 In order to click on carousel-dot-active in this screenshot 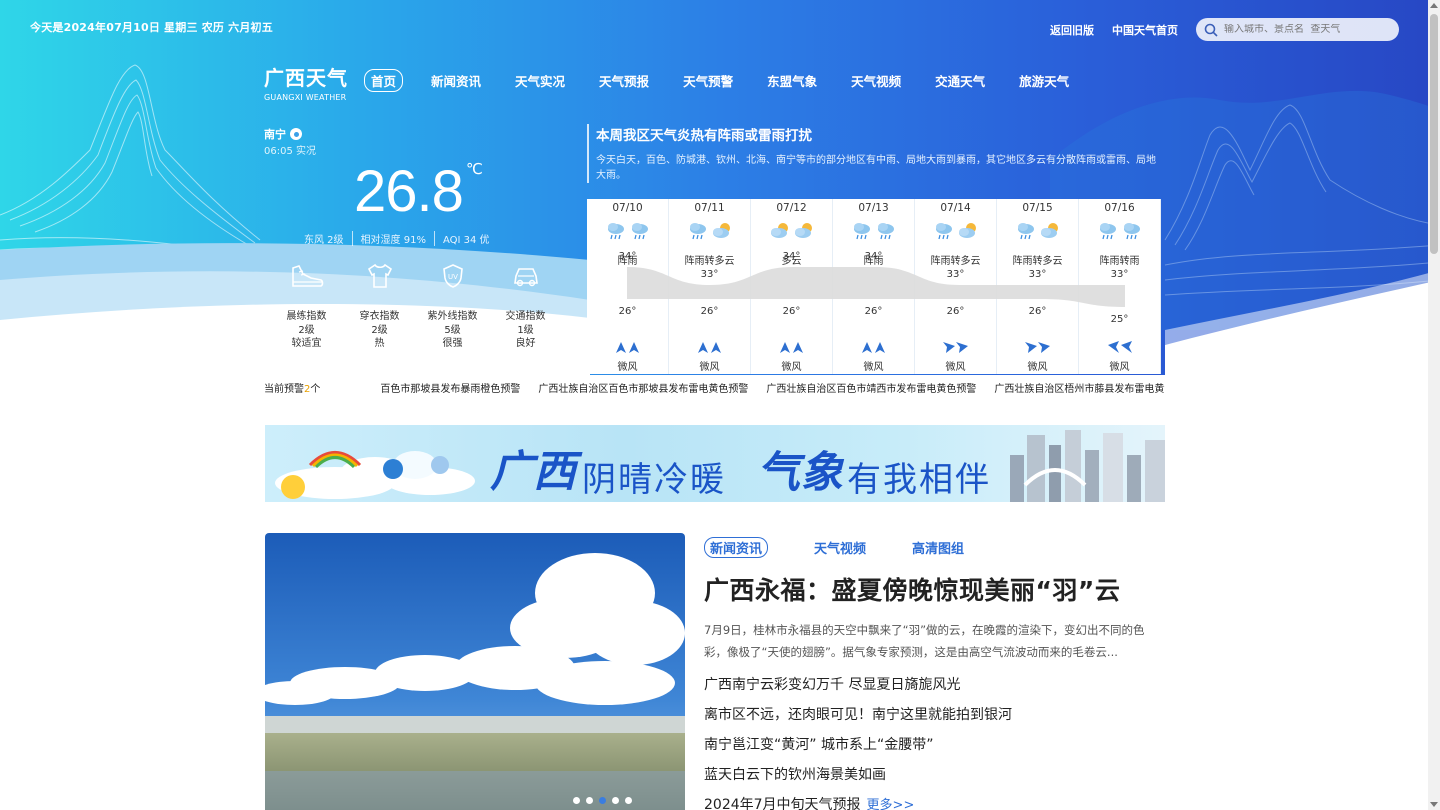, I will do `click(602, 800)`.